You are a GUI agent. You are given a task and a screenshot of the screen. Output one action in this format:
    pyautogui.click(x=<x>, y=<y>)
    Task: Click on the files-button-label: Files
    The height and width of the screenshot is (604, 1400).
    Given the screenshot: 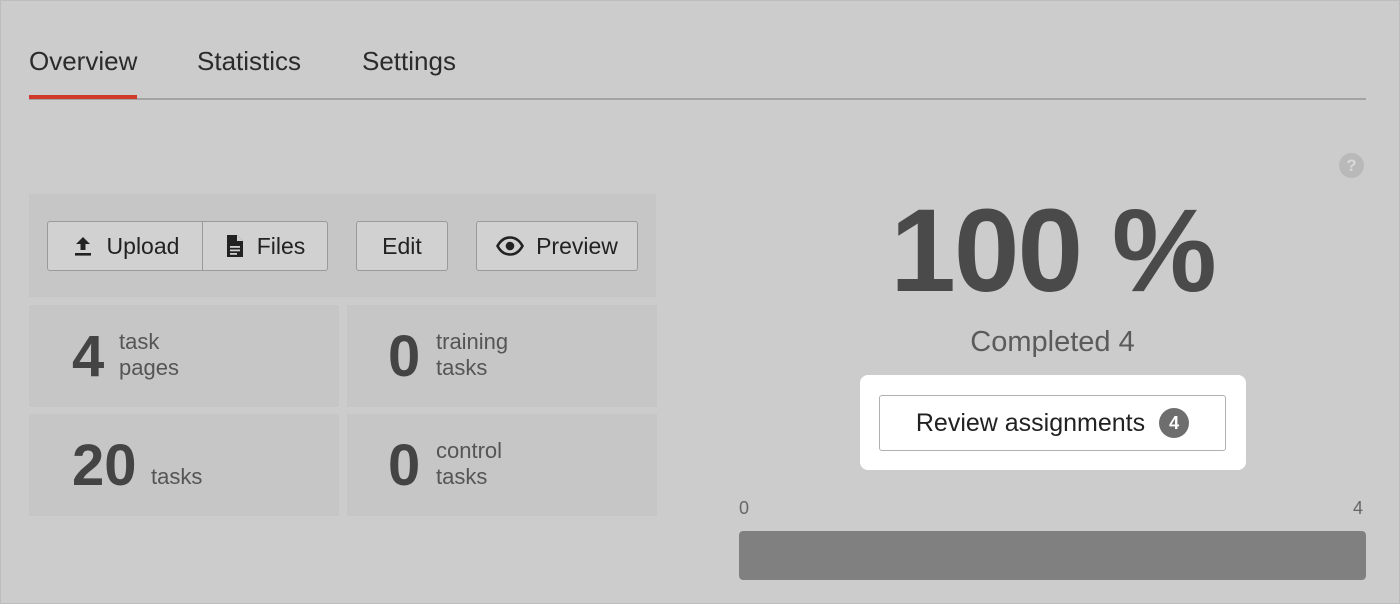 What is the action you would take?
    pyautogui.click(x=281, y=245)
    